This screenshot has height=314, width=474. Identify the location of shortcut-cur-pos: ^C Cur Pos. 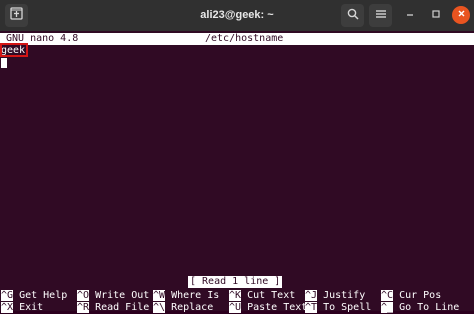
(411, 296).